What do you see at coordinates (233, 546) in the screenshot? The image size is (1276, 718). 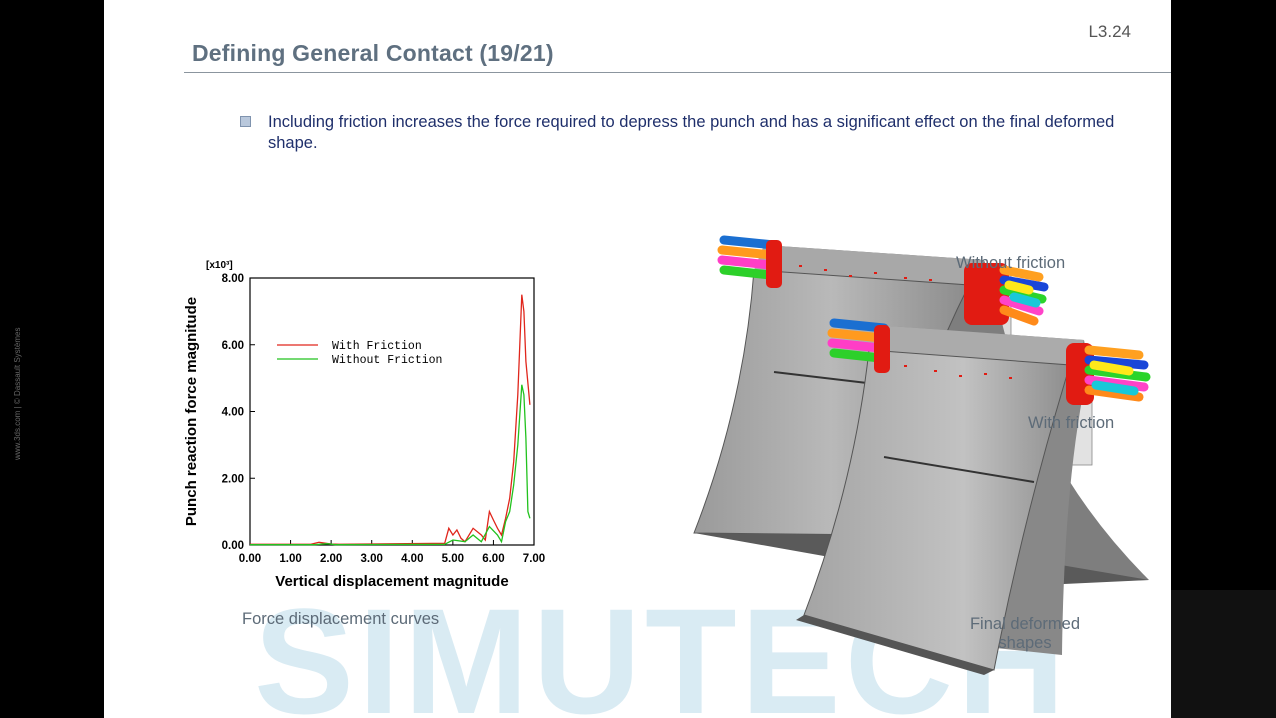 I see `y-tick-label: 0.00` at bounding box center [233, 546].